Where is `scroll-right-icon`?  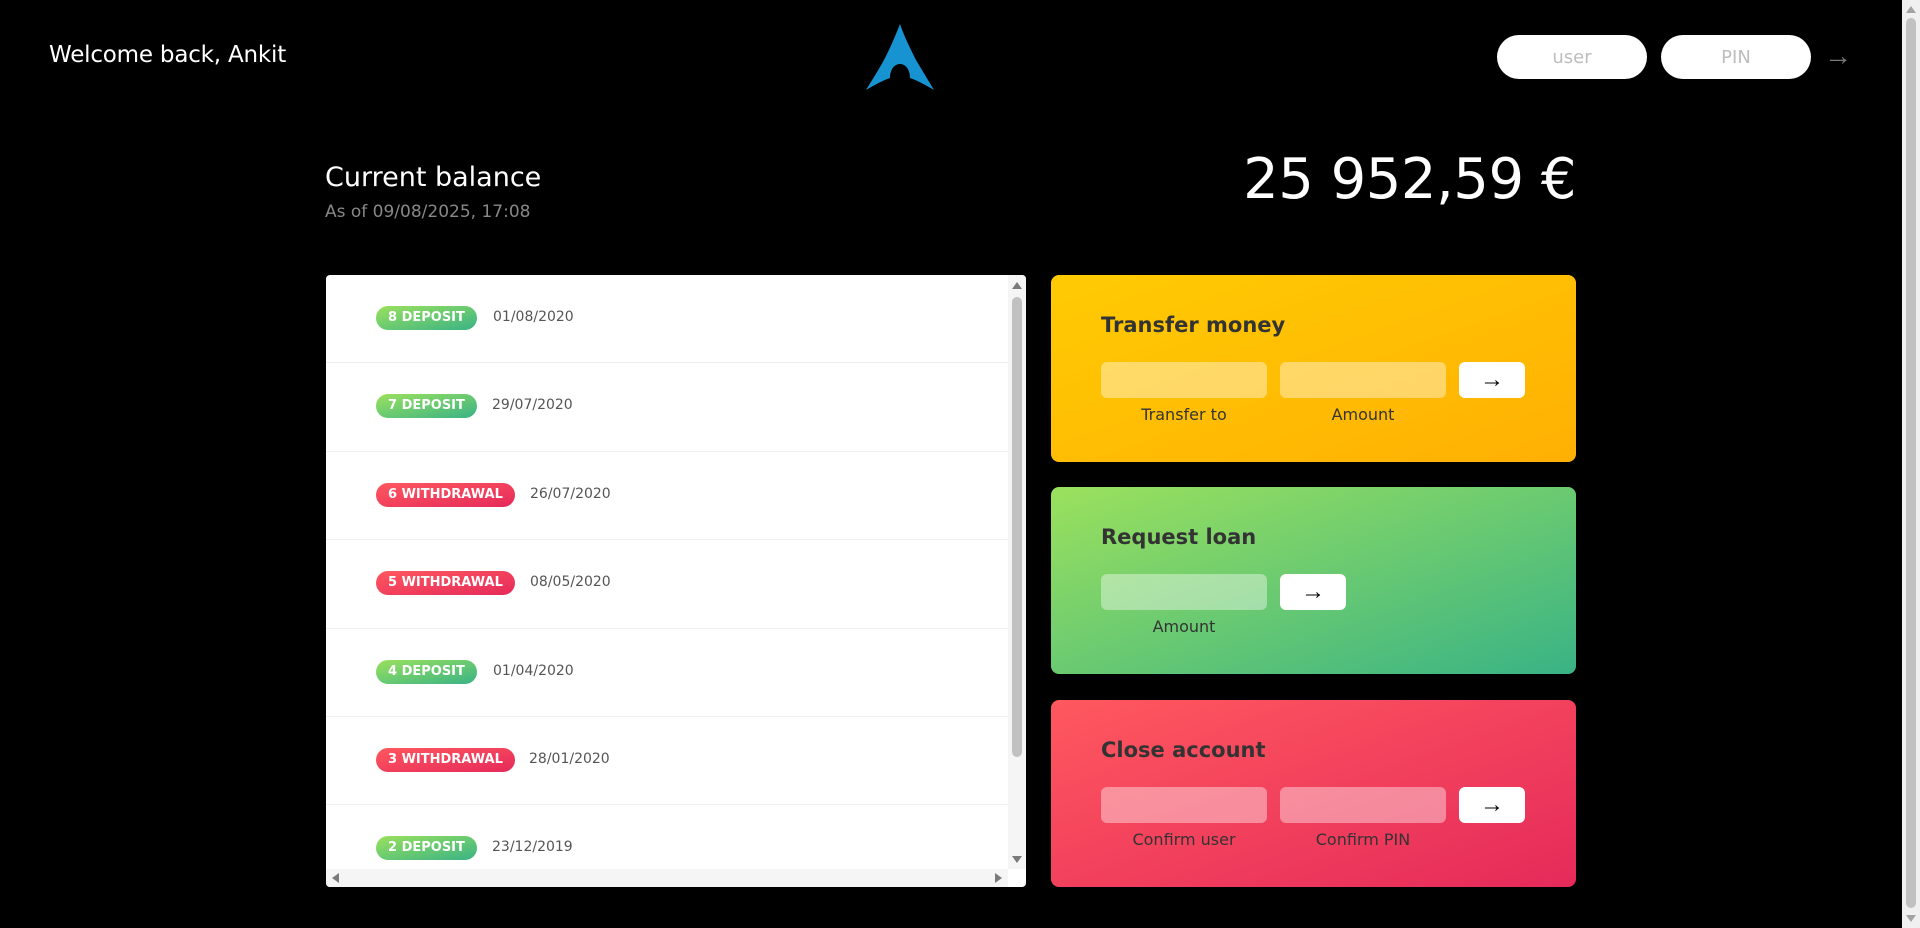 scroll-right-icon is located at coordinates (998, 878).